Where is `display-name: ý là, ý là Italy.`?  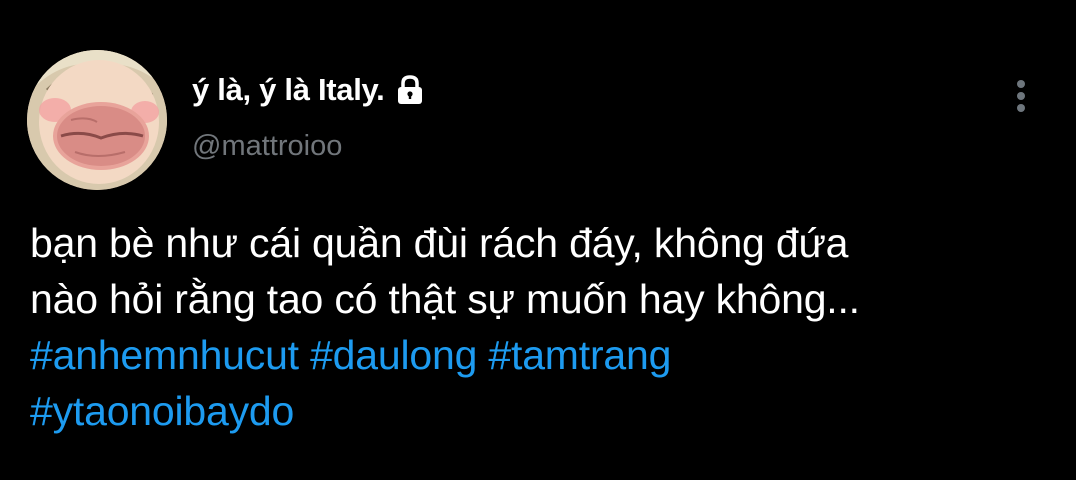 display-name: ý là, ý là Italy. is located at coordinates (288, 90).